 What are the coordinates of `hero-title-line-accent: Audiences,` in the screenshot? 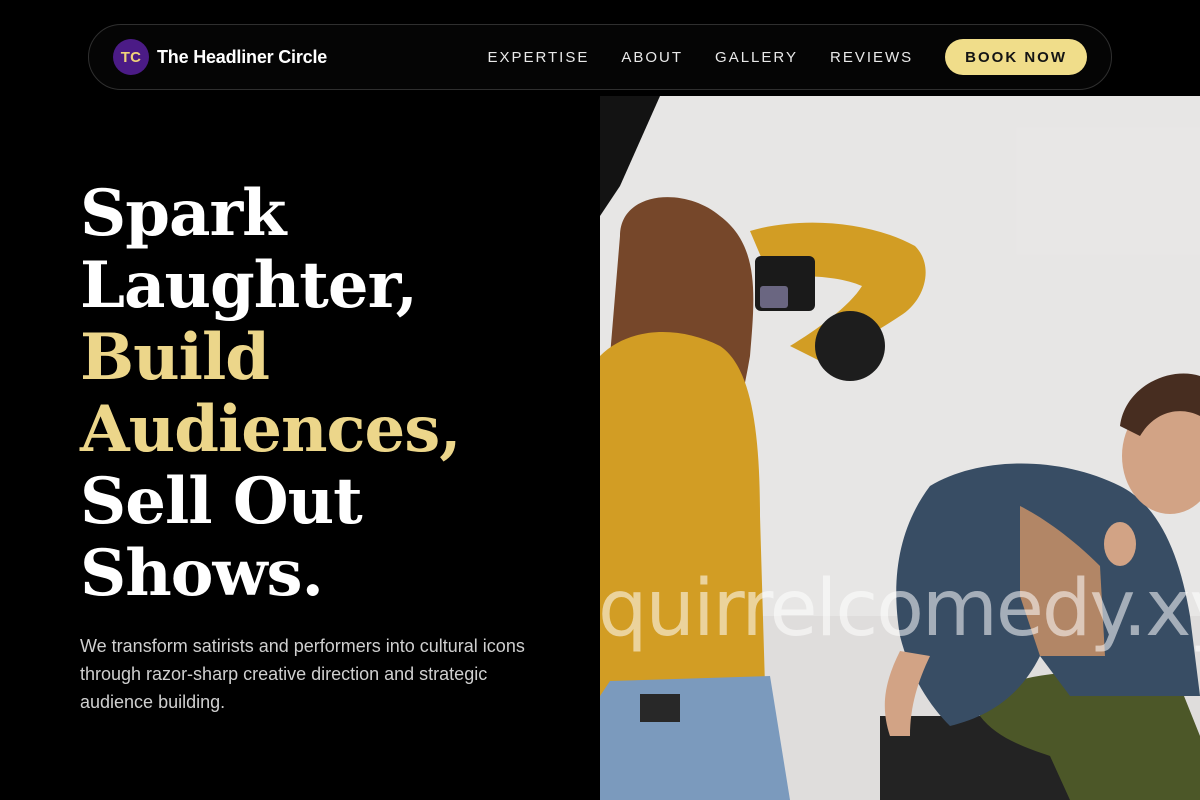 It's located at (271, 429).